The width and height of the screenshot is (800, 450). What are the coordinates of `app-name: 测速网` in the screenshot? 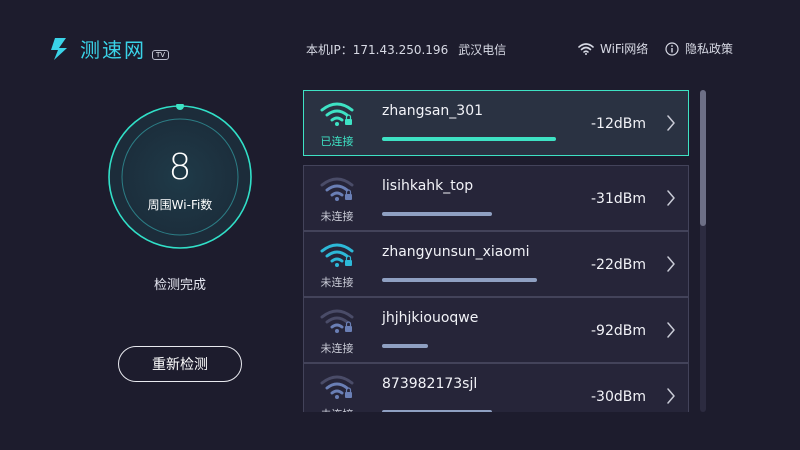 It's located at (113, 50).